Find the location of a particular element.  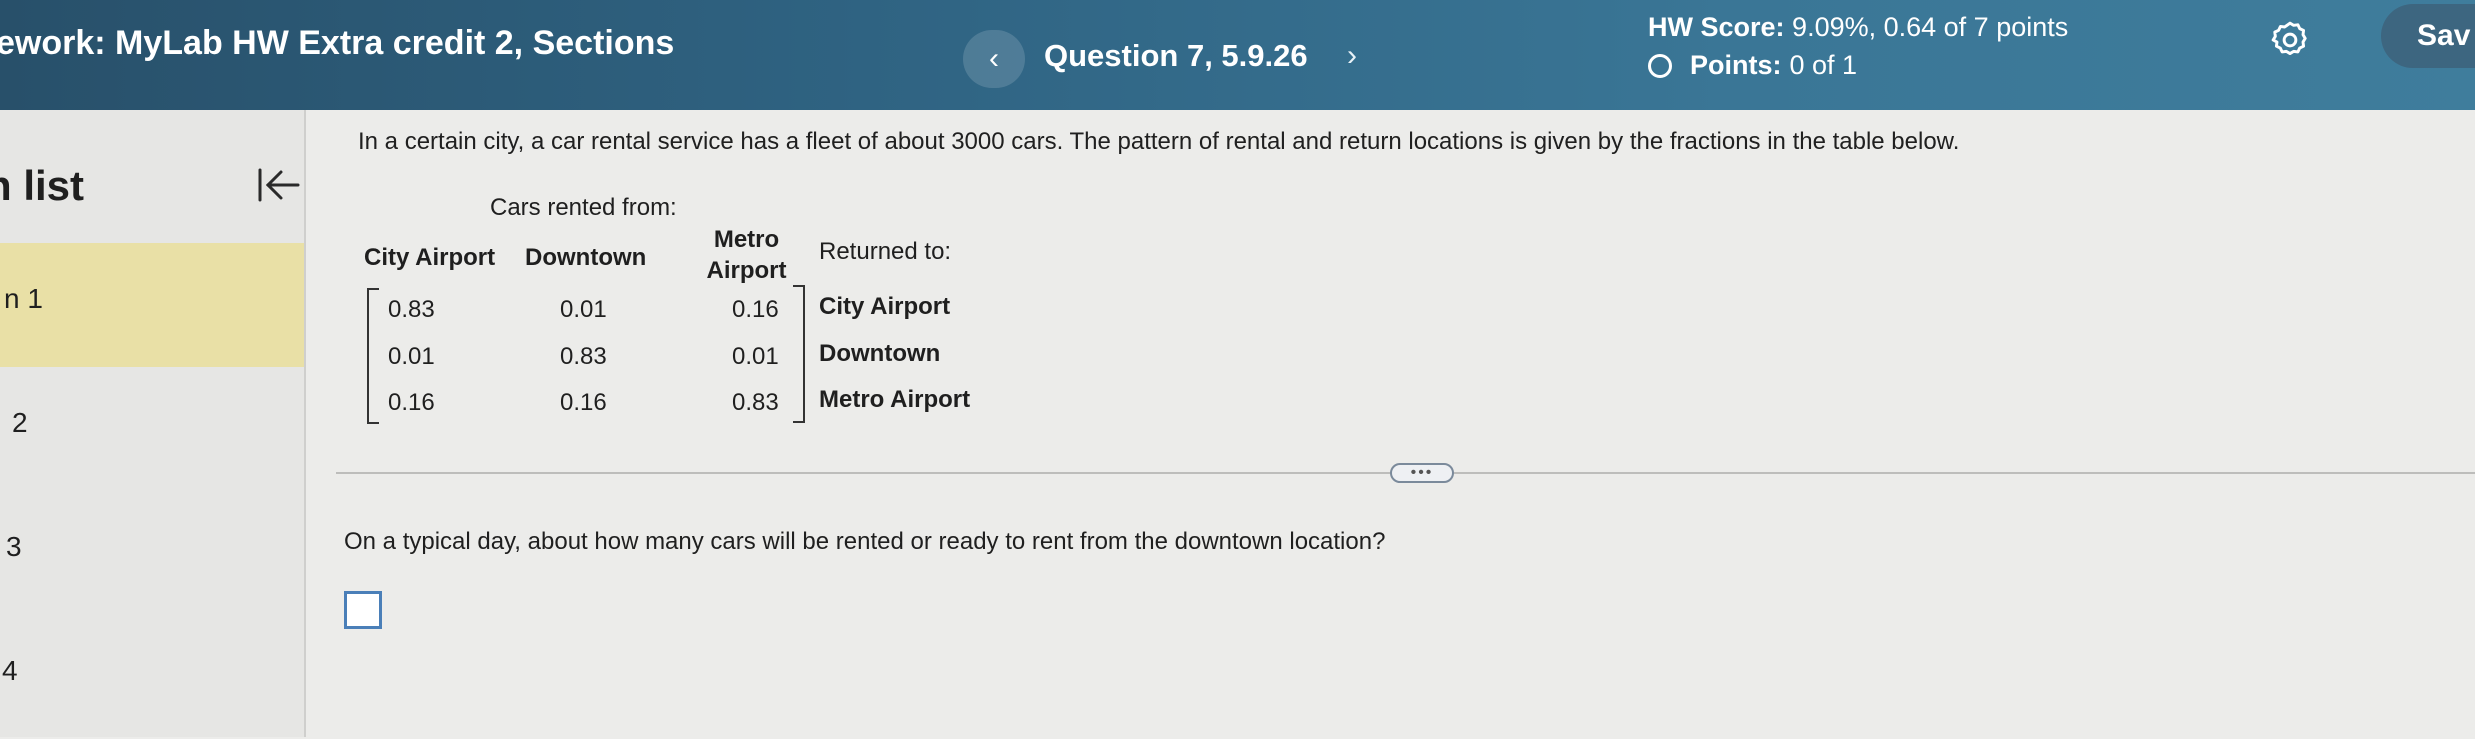

gear-icon is located at coordinates (2289, 38).